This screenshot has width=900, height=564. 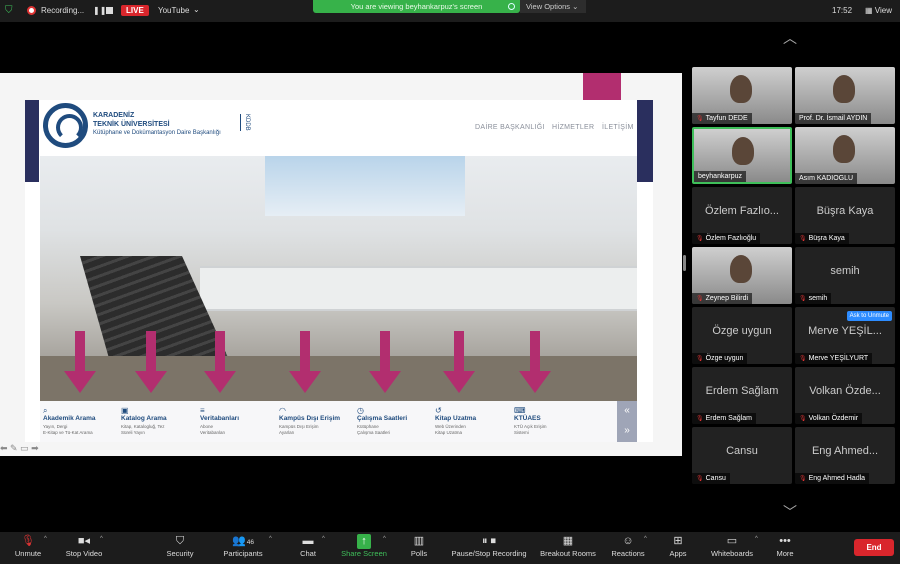 I want to click on clock: 17:52, so click(x=842, y=10).